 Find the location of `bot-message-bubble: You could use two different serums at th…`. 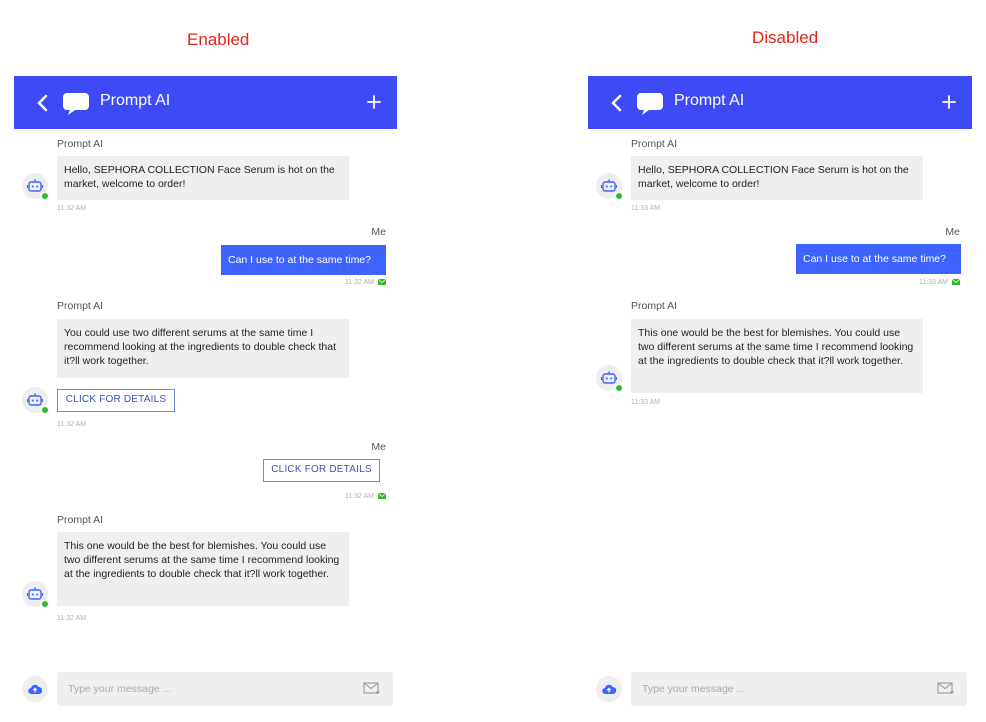

bot-message-bubble: You could use two different serums at th… is located at coordinates (203, 348).